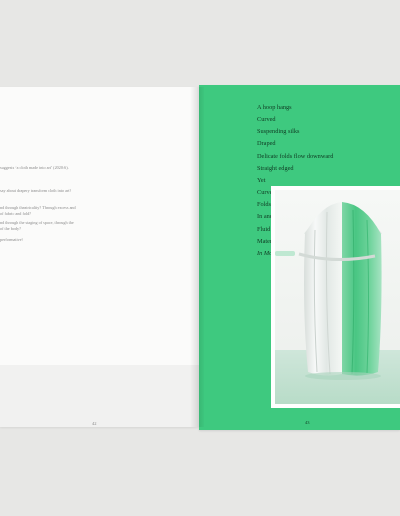 This screenshot has height=516, width=400. What do you see at coordinates (295, 156) in the screenshot?
I see `poem-line: Delicate folds flow downward` at bounding box center [295, 156].